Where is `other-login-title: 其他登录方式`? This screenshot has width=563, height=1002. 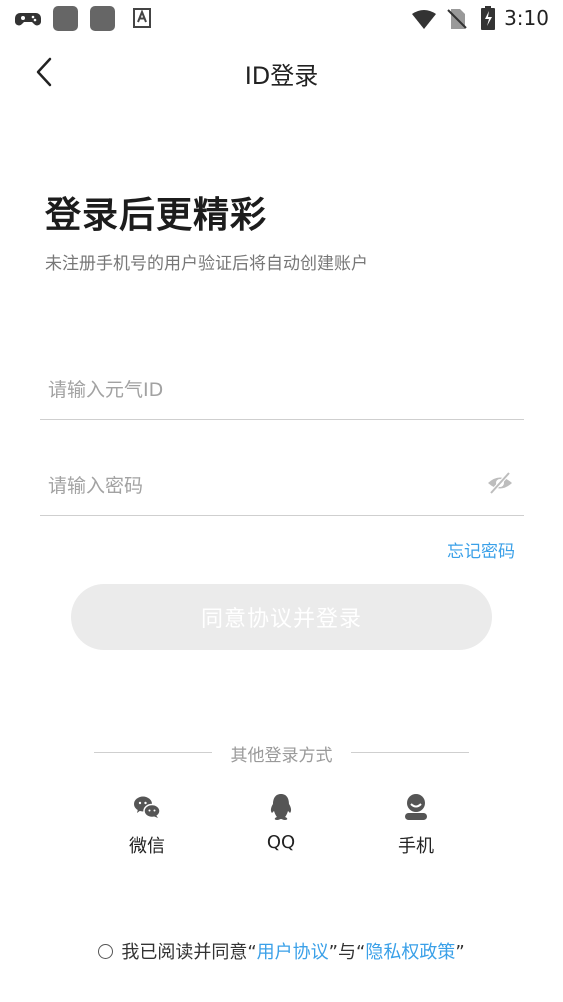
other-login-title: 其他登录方式 is located at coordinates (281, 753).